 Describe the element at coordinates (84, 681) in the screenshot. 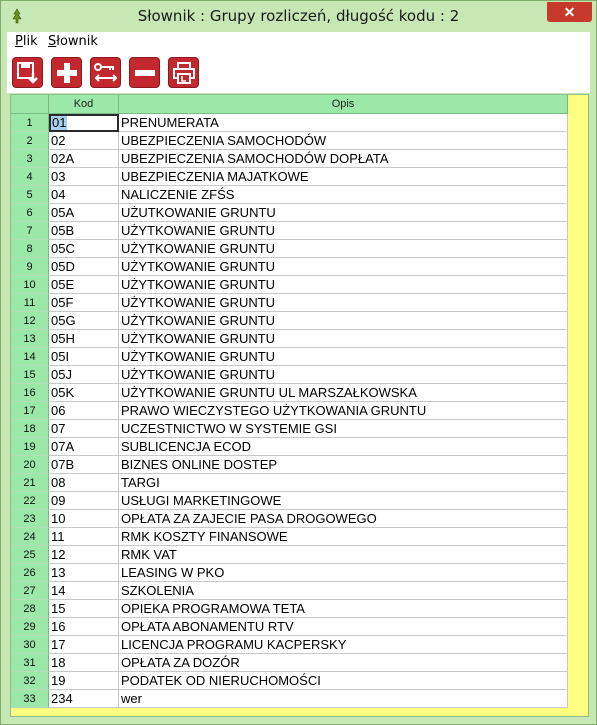

I see `cell-kod: 19` at that location.